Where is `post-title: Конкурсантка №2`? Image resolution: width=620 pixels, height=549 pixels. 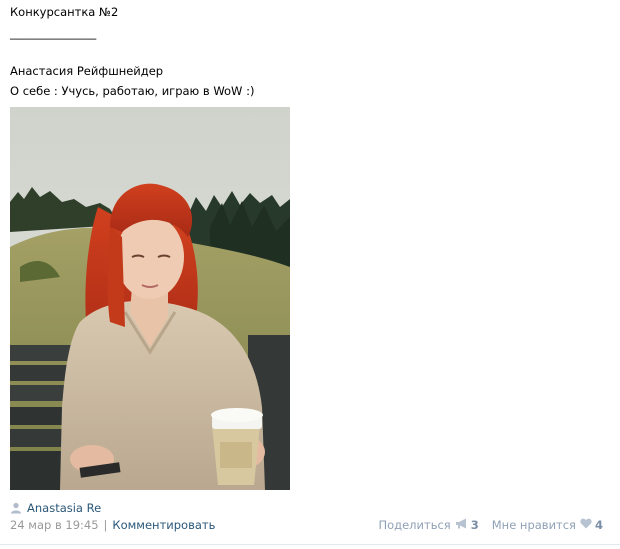 post-title: Конкурсантка №2 is located at coordinates (64, 12).